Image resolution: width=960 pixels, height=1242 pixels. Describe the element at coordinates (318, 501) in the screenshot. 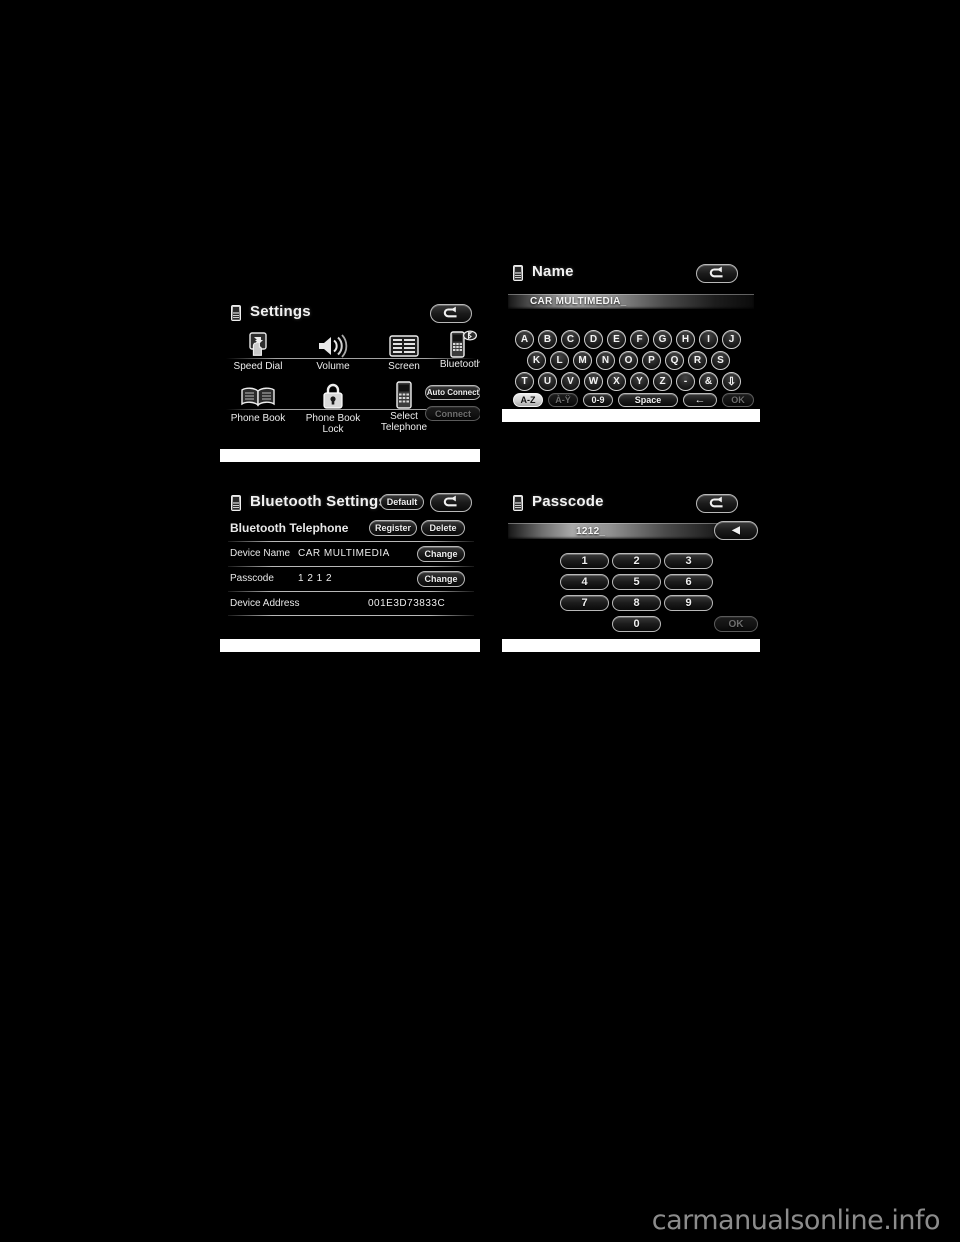

I see `page-title: Bluetooth Settings` at that location.